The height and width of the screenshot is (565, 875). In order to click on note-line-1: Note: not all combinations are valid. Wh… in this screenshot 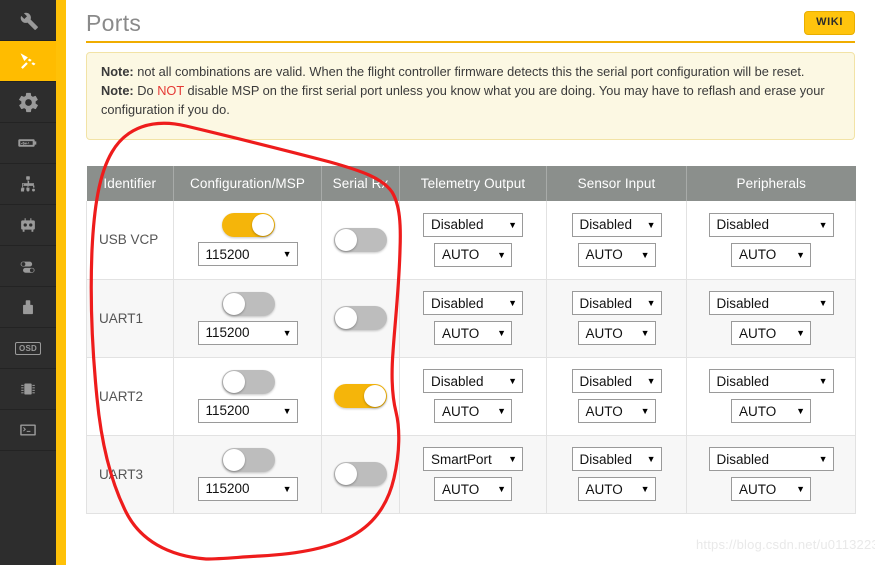, I will do `click(470, 71)`.